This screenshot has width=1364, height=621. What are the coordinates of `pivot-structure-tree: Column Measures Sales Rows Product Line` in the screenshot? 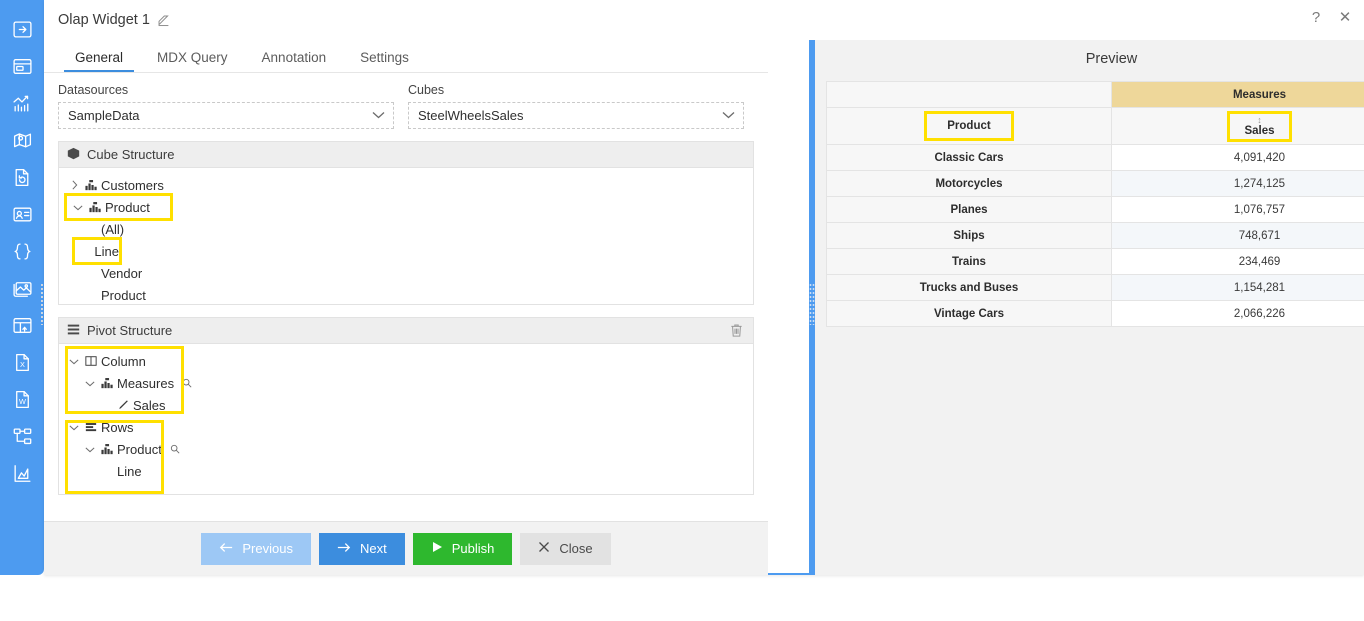 It's located at (406, 419).